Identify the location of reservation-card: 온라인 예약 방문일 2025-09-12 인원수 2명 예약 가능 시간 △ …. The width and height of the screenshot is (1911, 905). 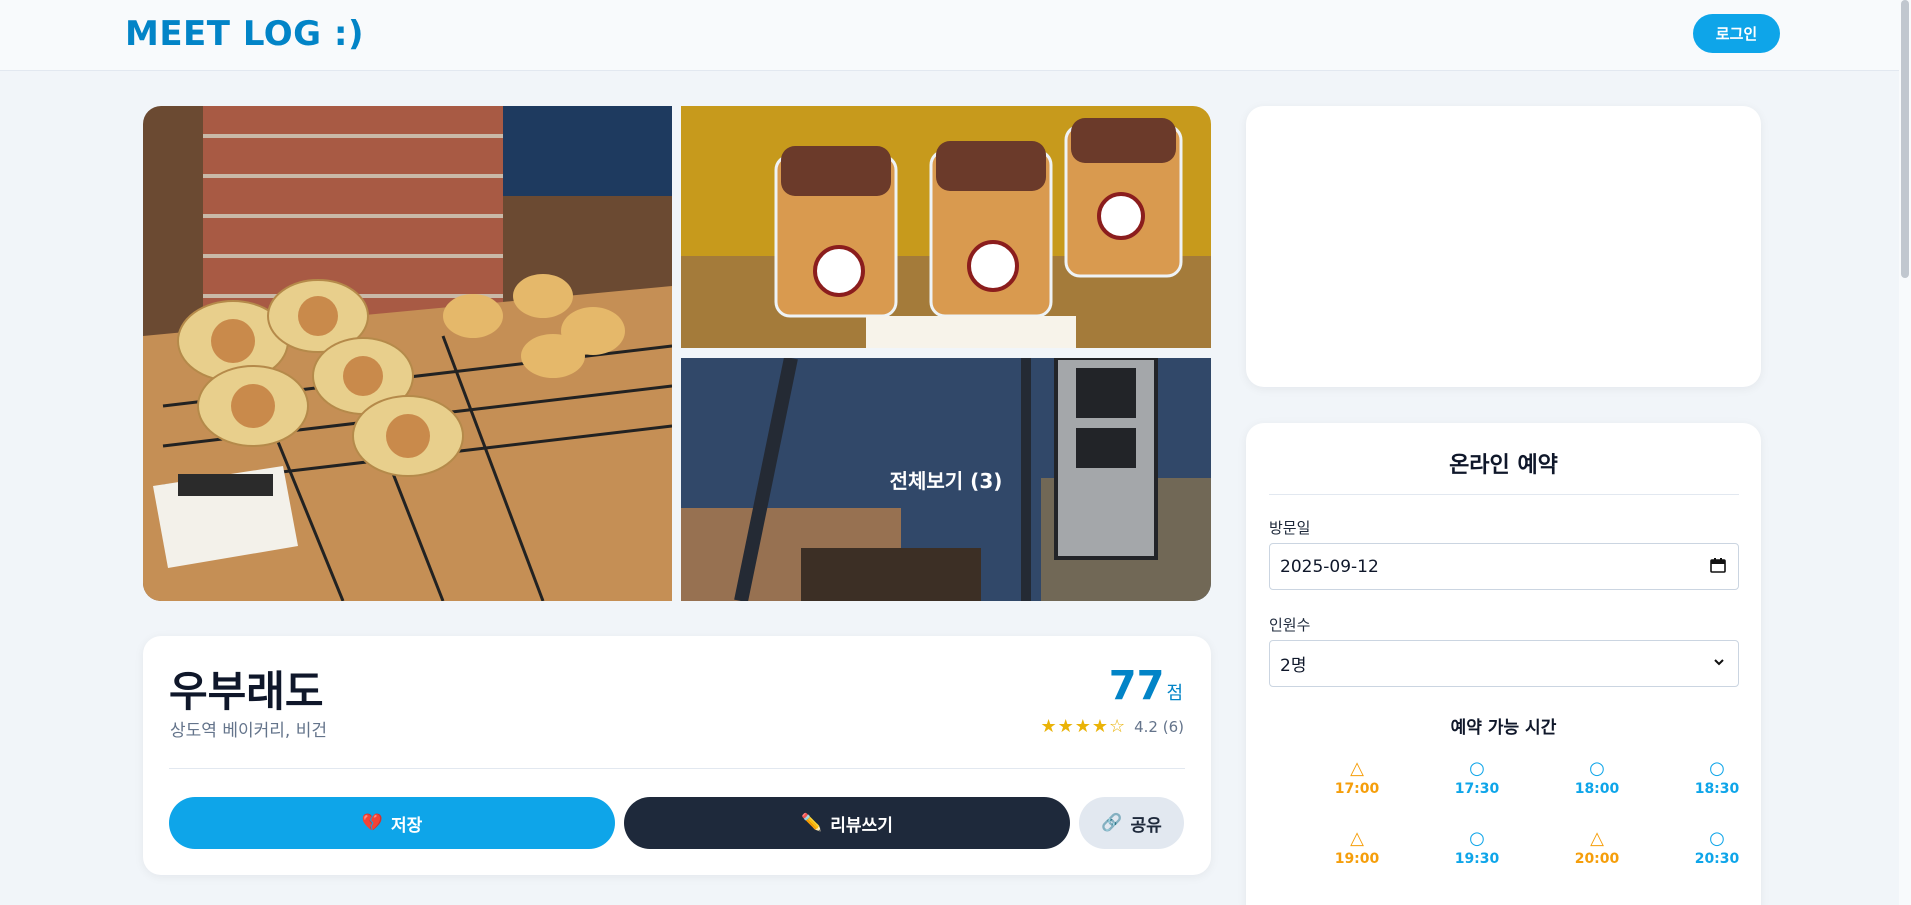
(1503, 664).